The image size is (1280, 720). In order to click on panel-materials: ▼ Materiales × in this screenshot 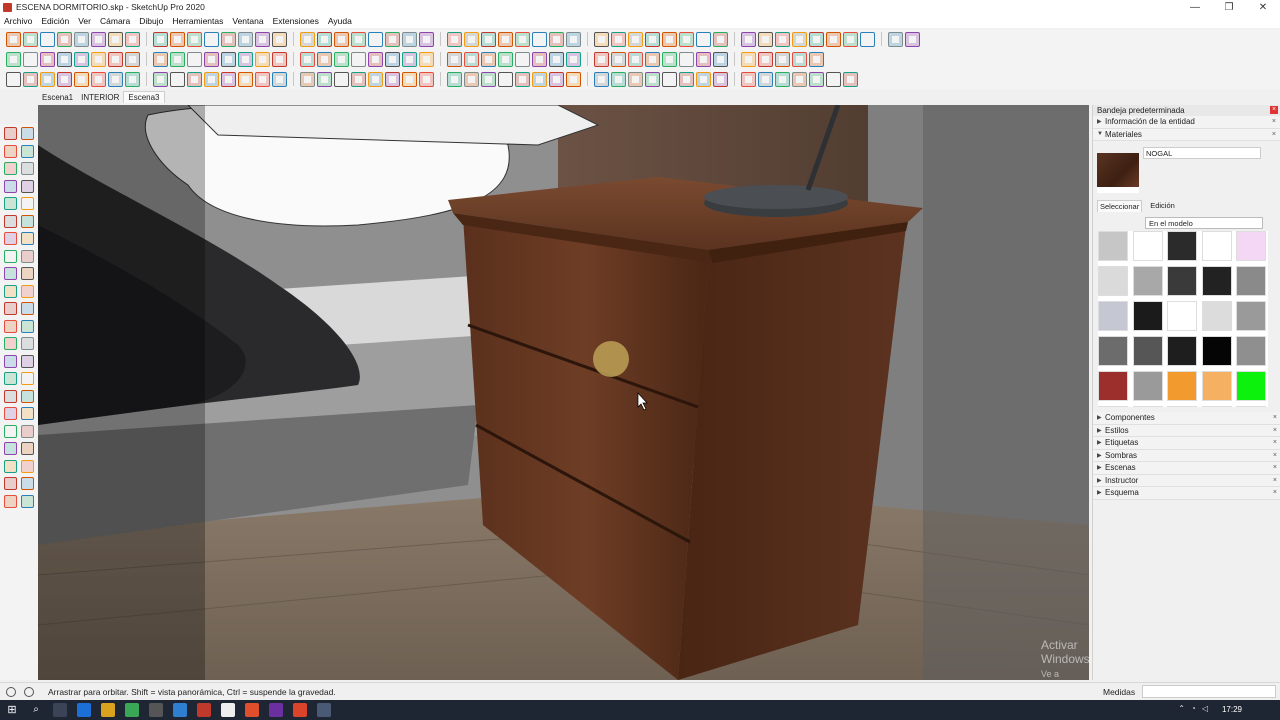, I will do `click(1186, 134)`.